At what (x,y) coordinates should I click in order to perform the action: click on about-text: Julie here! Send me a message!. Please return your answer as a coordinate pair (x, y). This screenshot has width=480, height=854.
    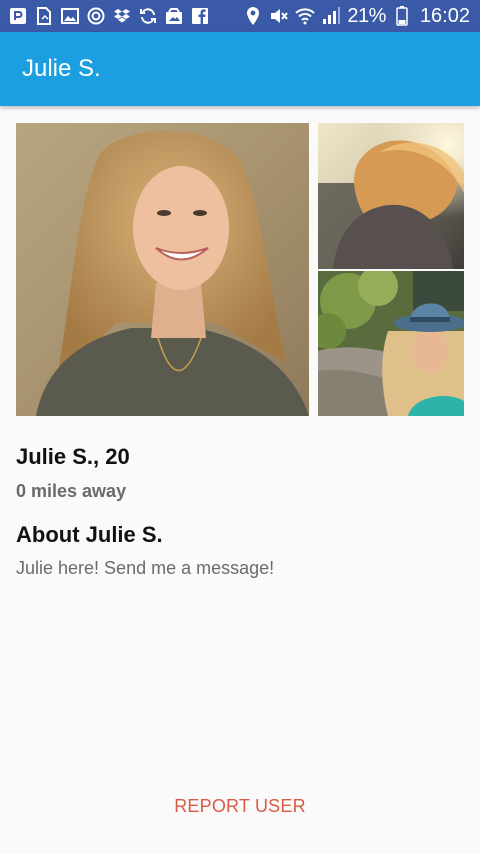
    Looking at the image, I should click on (145, 568).